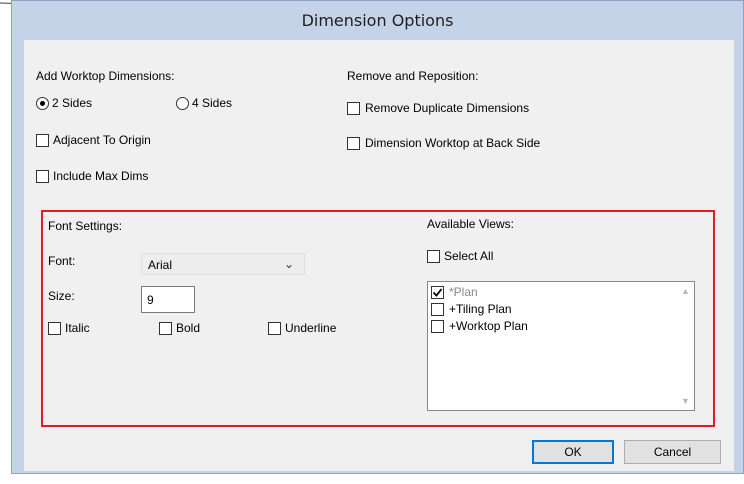 This screenshot has width=744, height=484. I want to click on remove-duplicate-dimensions-checkbox: Remove Duplicate Dimensions, so click(462, 109).